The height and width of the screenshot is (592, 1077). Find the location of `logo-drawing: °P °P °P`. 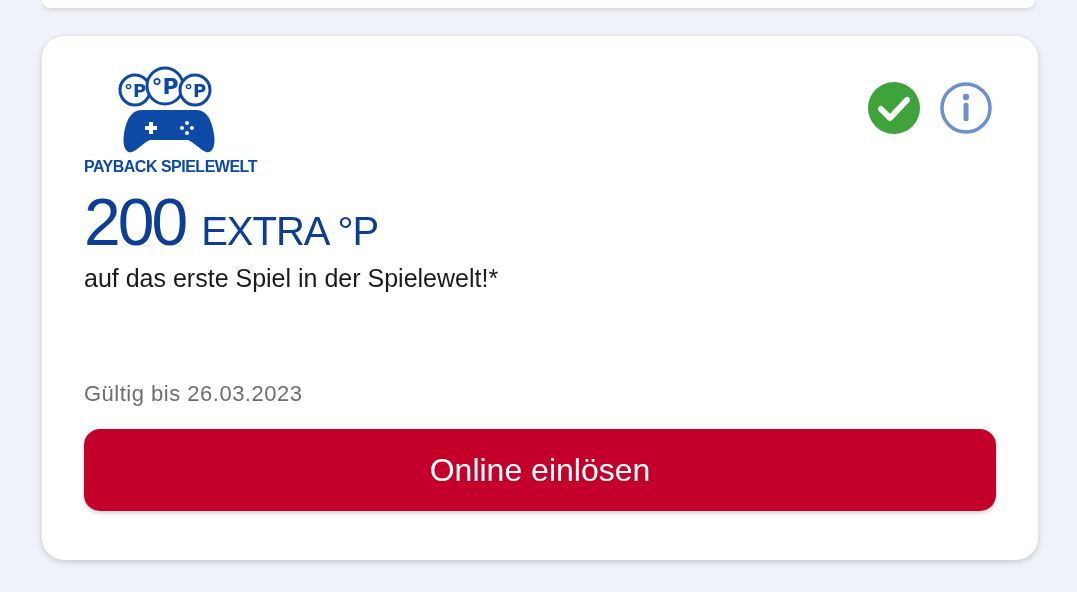

logo-drawing: °P °P °P is located at coordinates (170, 111).